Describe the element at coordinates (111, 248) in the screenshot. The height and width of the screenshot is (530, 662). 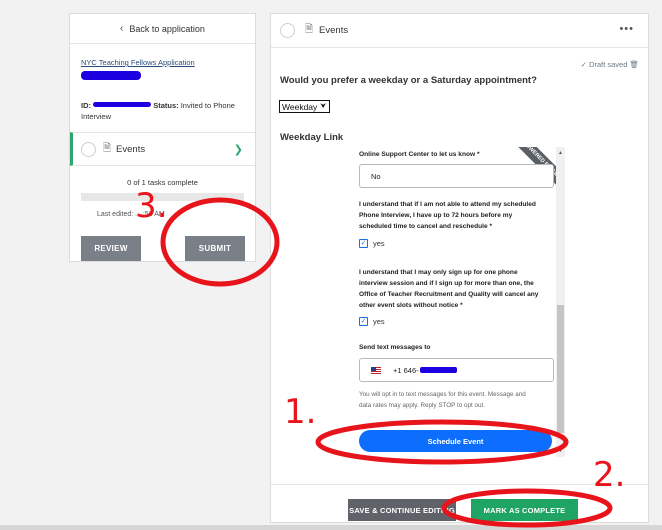
I see `review-button: REVIEW` at that location.